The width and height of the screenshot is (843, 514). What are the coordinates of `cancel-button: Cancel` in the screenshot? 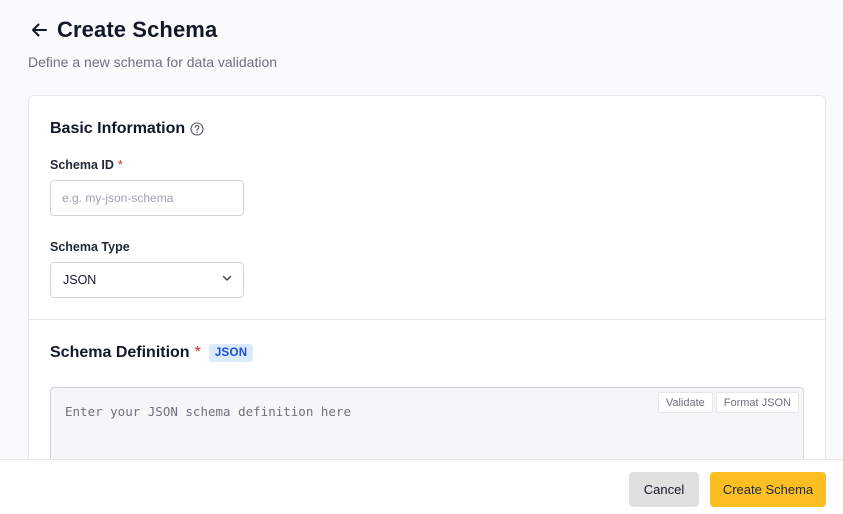 It's located at (664, 489).